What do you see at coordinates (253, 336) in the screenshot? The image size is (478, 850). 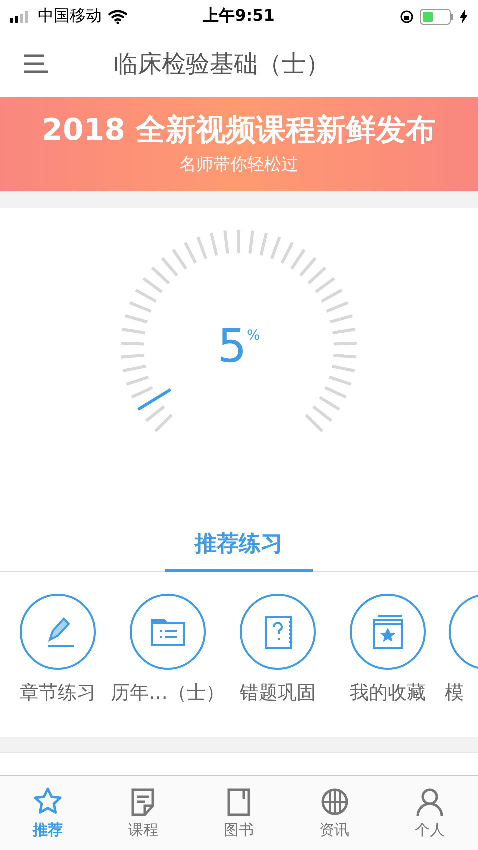 I see `progress-unit: %` at bounding box center [253, 336].